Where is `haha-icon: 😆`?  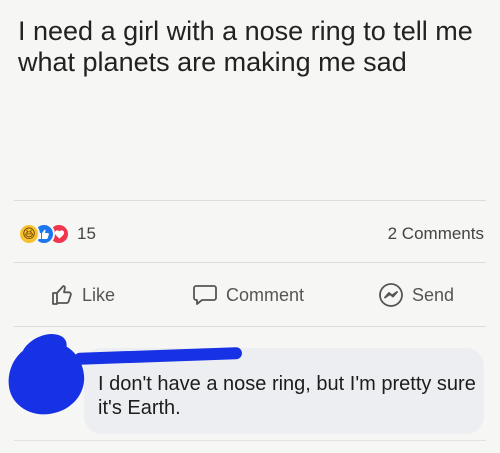 haha-icon: 😆 is located at coordinates (29, 234).